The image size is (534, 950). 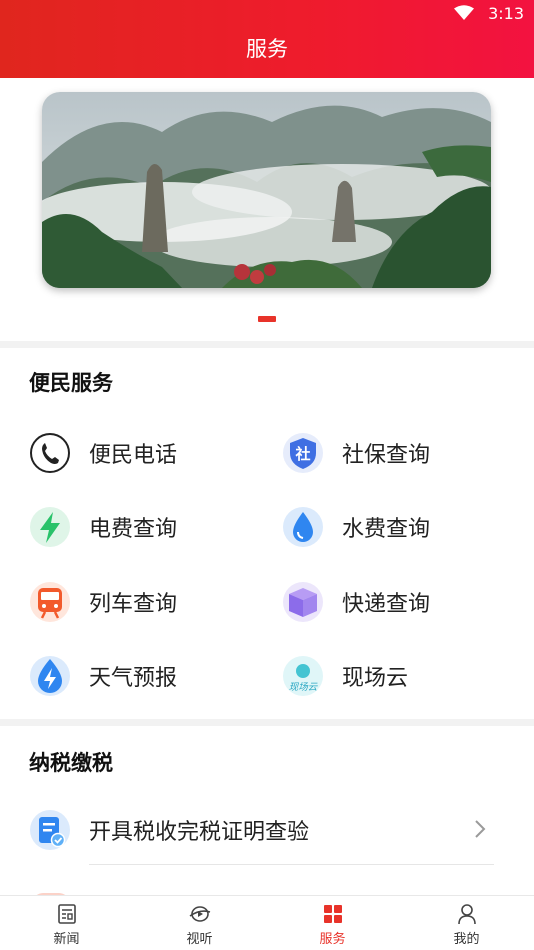 What do you see at coordinates (466, 914) in the screenshot?
I see `profile-icon` at bounding box center [466, 914].